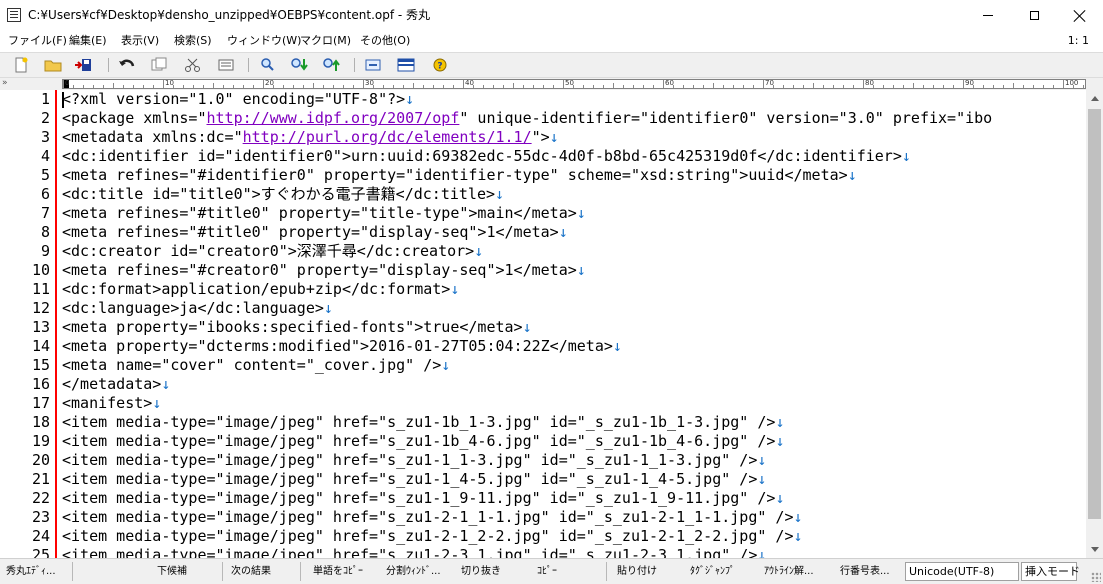 The width and height of the screenshot is (1103, 584). I want to click on vertical-scrollbar, so click(1094, 324).